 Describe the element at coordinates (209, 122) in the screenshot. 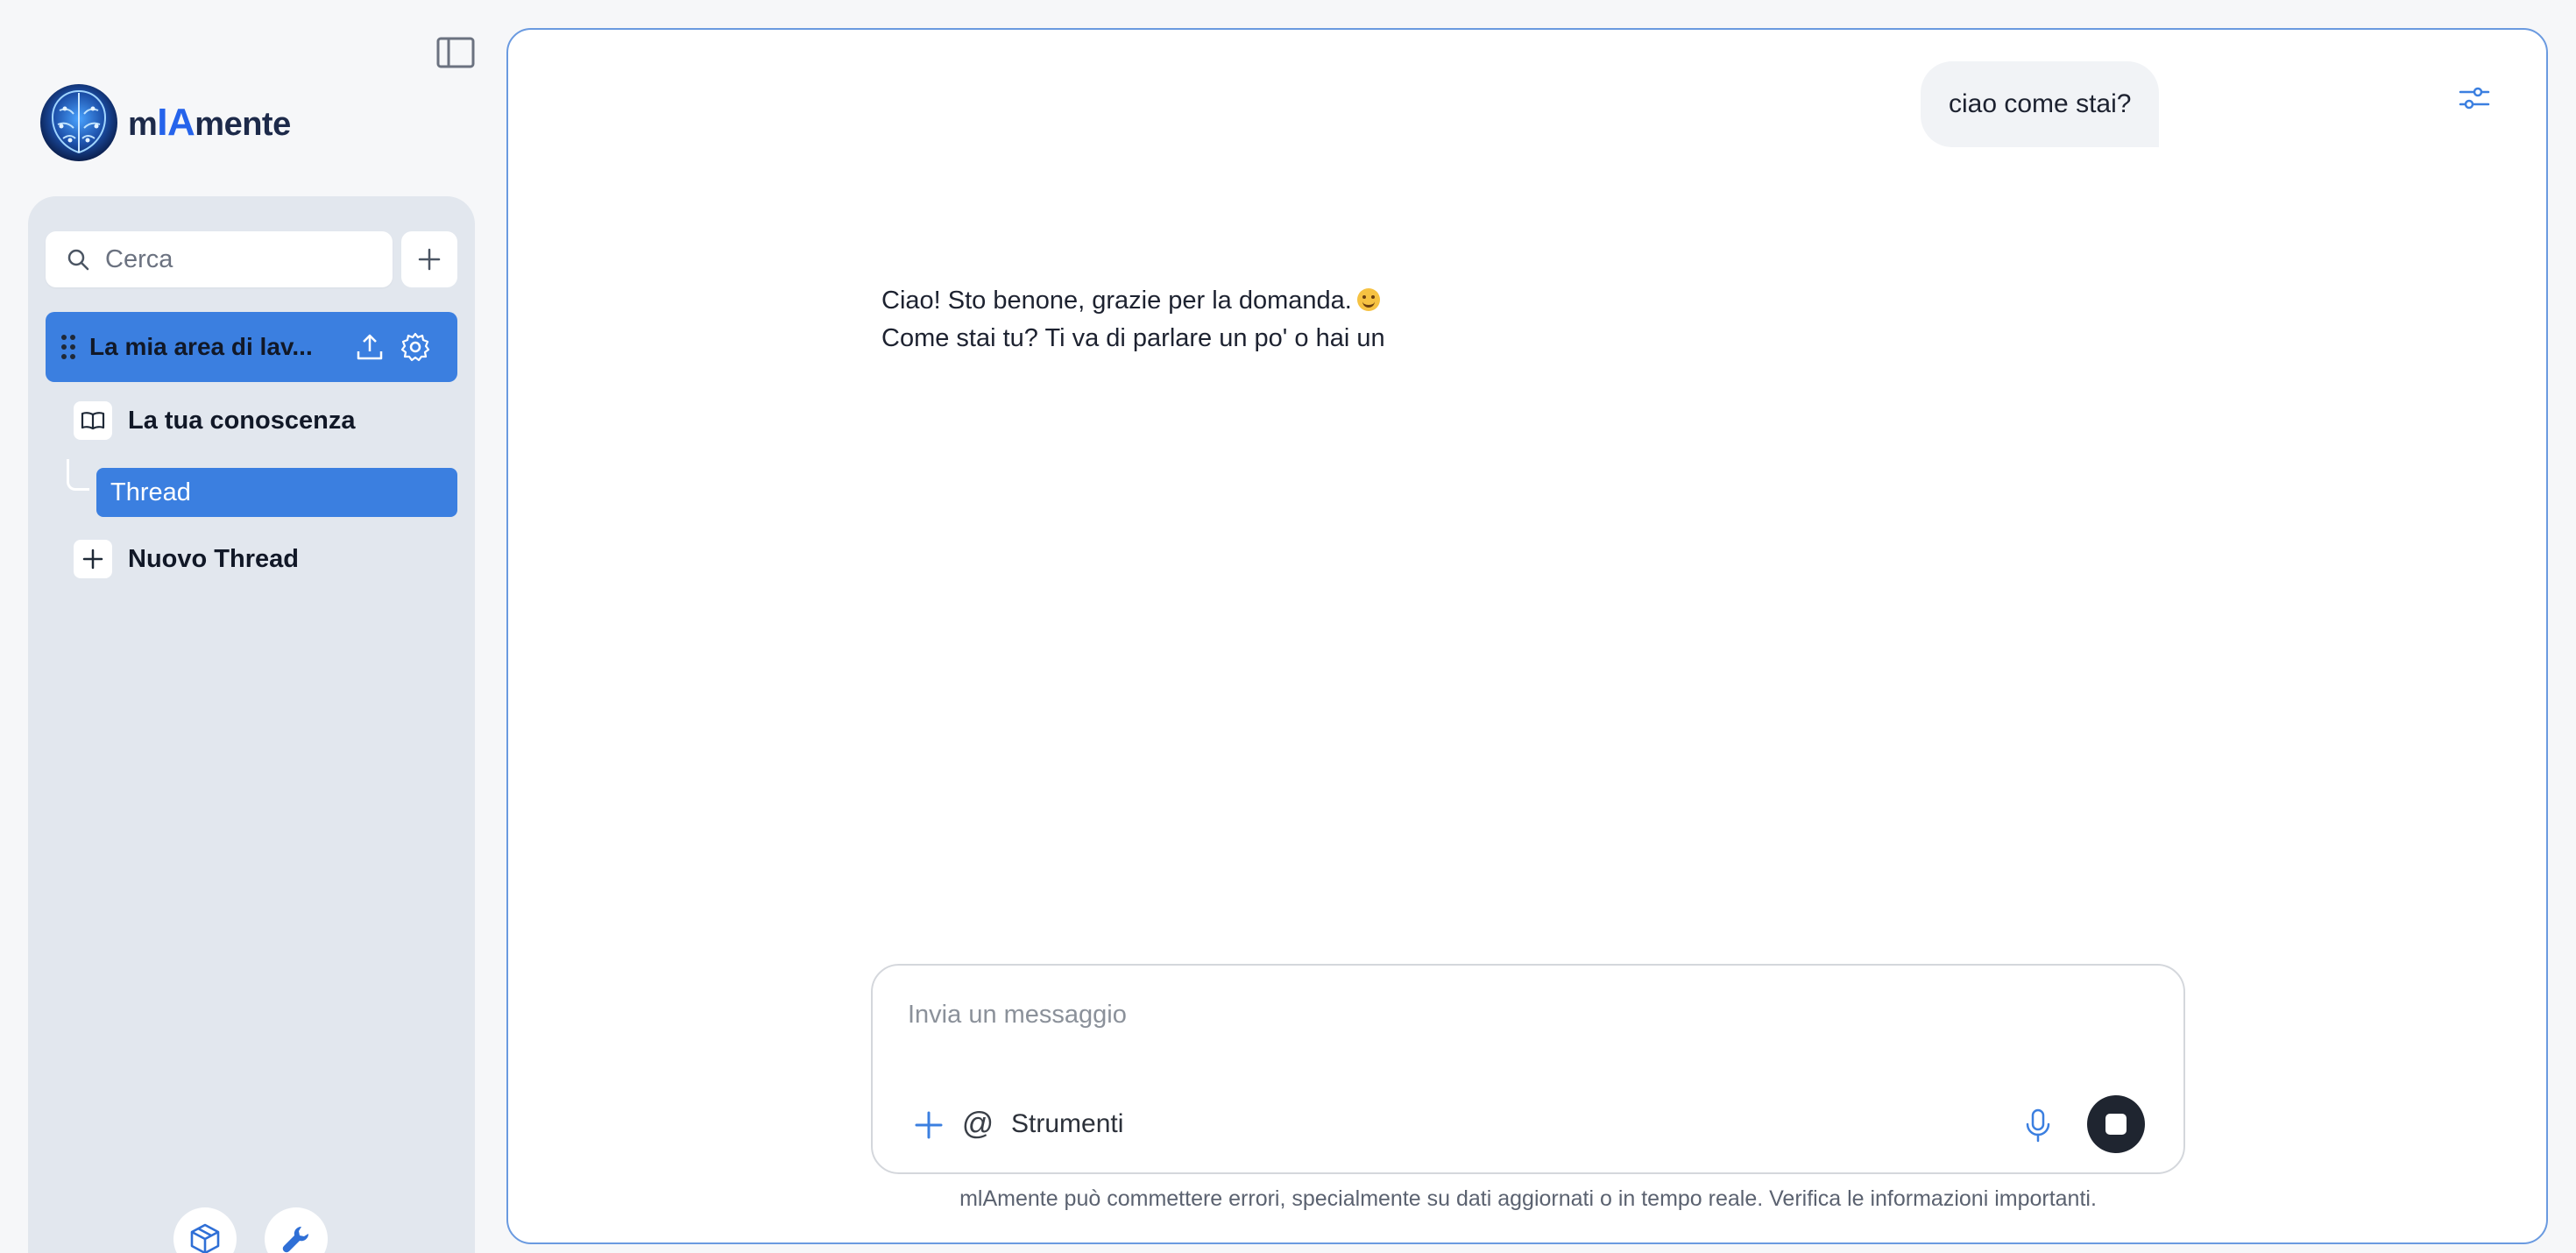

I see `brand-name: mIAmente` at that location.